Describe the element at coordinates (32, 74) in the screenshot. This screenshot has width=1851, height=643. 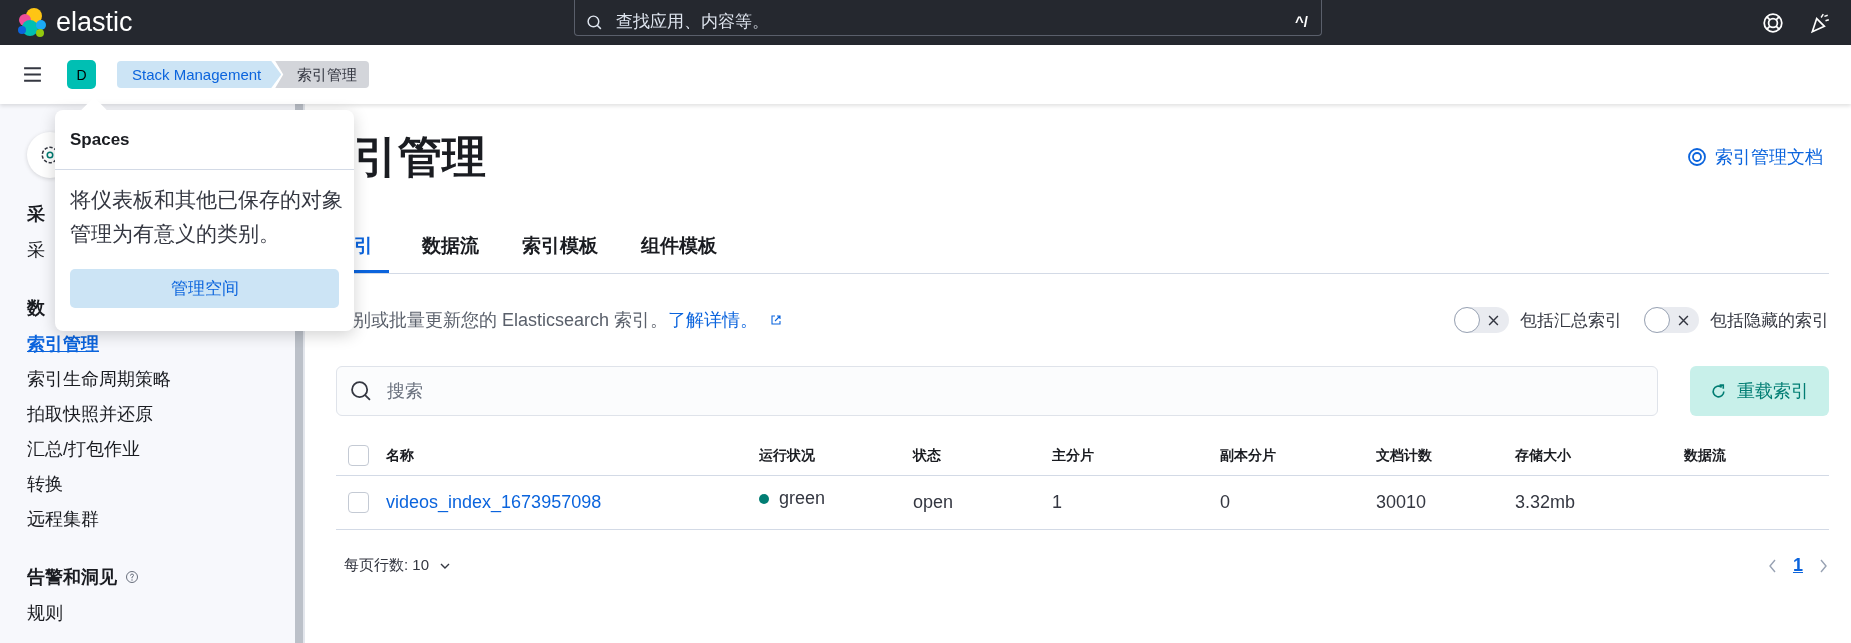
I see `menu-icon` at that location.